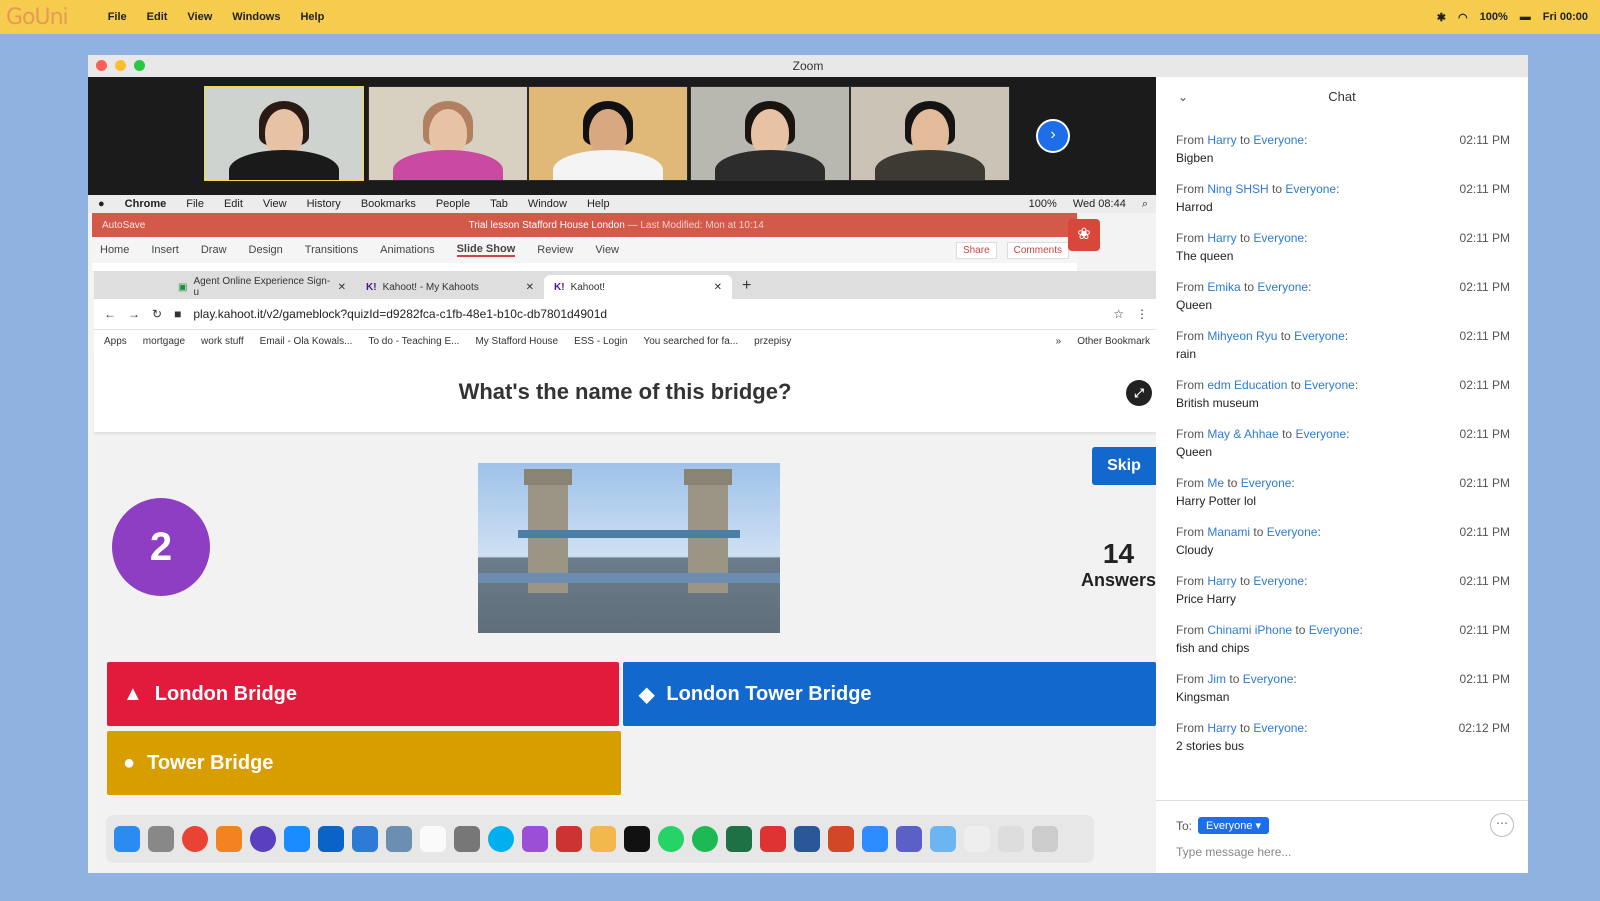 This screenshot has height=901, width=1600. Describe the element at coordinates (1234, 825) in the screenshot. I see `recipient-select: Everyone ▾` at that location.